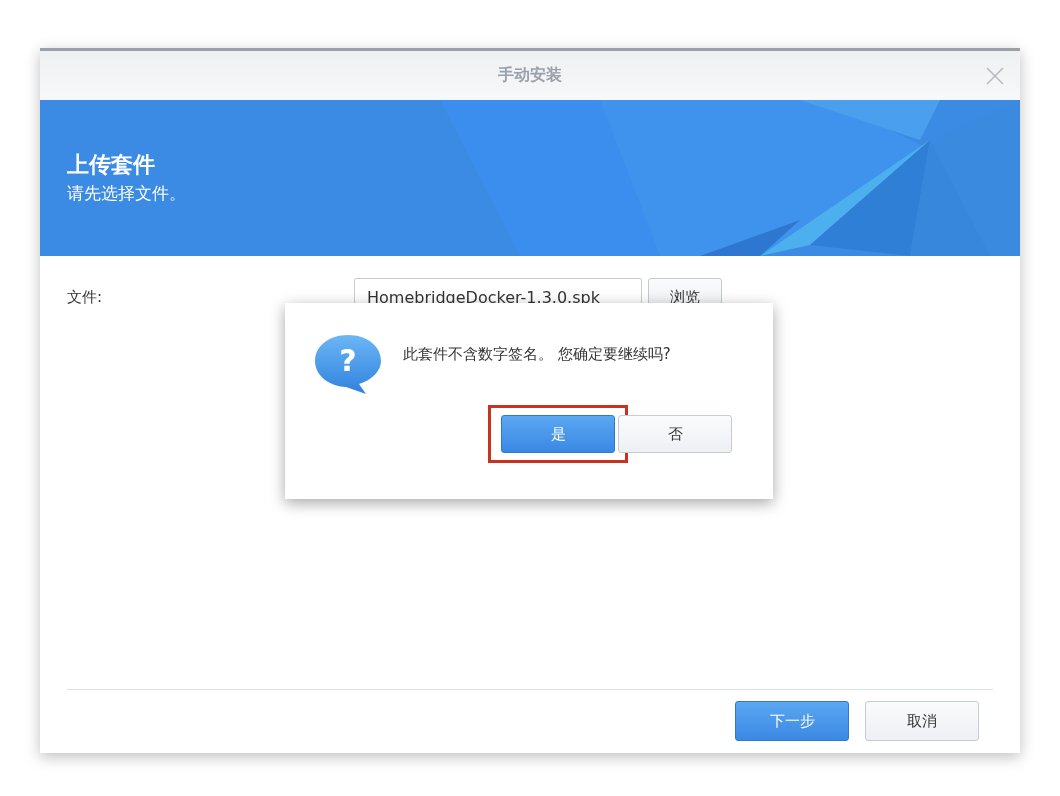 This screenshot has height=796, width=1060. What do you see at coordinates (111, 165) in the screenshot?
I see `banner-title: 上传套件` at bounding box center [111, 165].